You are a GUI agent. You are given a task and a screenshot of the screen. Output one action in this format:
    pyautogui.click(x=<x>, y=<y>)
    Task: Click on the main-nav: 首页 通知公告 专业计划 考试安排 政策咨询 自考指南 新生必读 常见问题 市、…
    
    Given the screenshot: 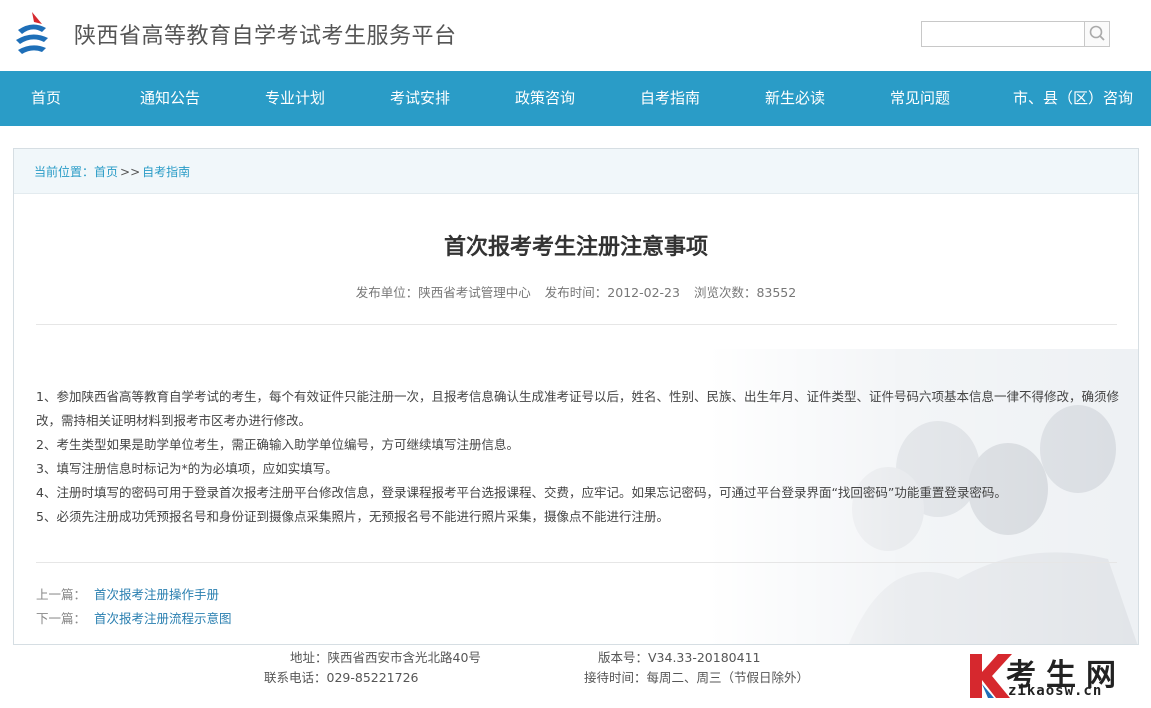 What is the action you would take?
    pyautogui.click(x=575, y=98)
    